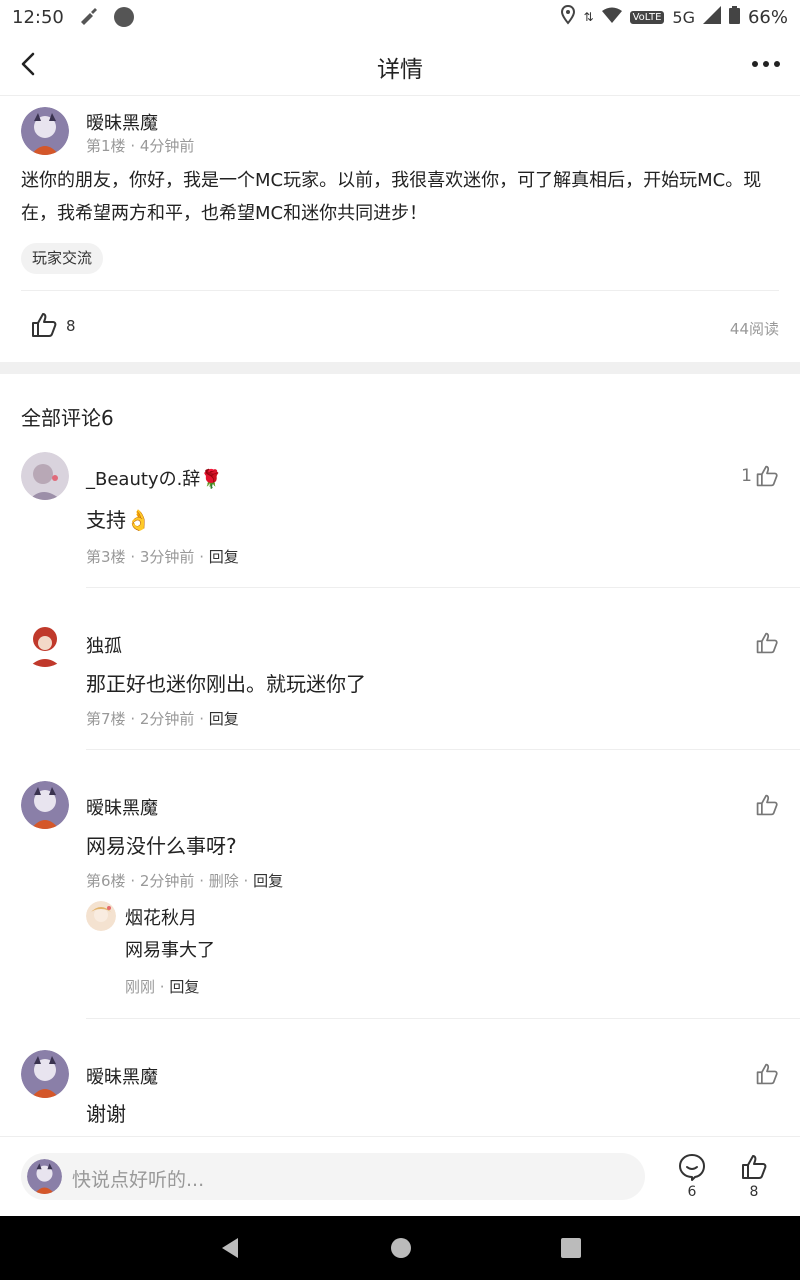 The height and width of the screenshot is (1280, 800). I want to click on square-recents-icon, so click(571, 1248).